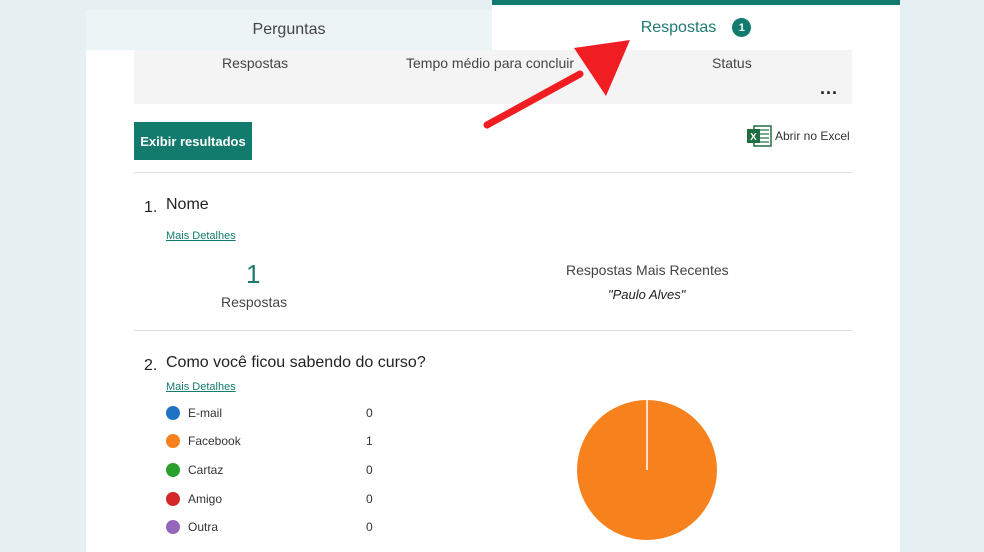 This screenshot has height=552, width=984. Describe the element at coordinates (193, 141) in the screenshot. I see `view-results-button: Exibir resultados` at that location.